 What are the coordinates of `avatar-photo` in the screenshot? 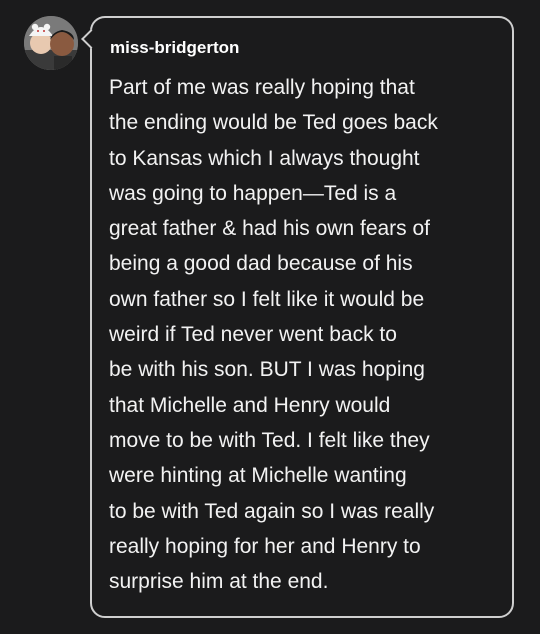 It's located at (51, 43).